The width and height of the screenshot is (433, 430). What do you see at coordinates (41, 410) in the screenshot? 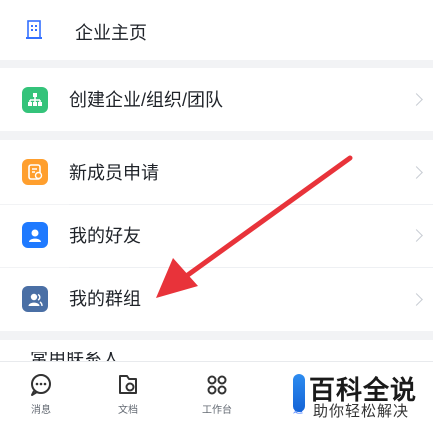
I see `tab-label: 消息` at bounding box center [41, 410].